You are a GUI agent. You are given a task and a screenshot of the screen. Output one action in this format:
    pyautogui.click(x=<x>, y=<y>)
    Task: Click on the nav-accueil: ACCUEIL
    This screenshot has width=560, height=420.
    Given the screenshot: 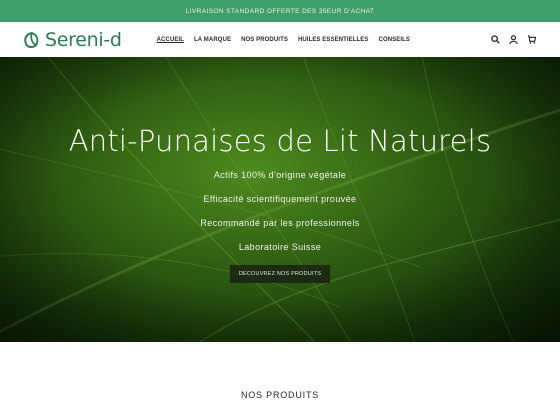 What is the action you would take?
    pyautogui.click(x=170, y=40)
    